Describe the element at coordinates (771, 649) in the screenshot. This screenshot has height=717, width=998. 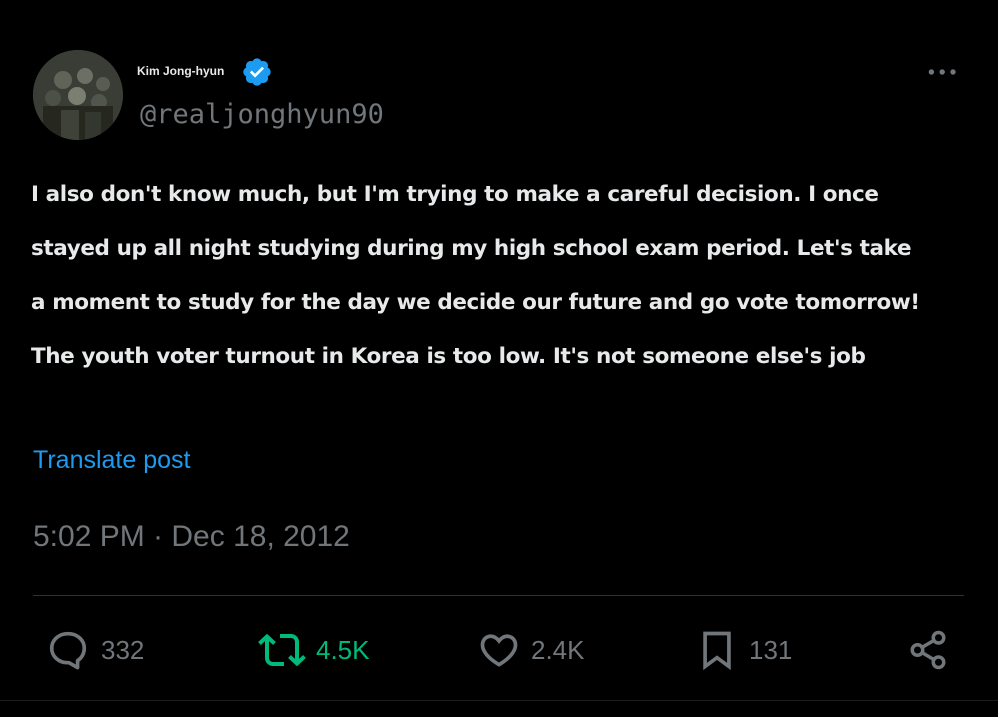
I see `bookmark-count: 131` at that location.